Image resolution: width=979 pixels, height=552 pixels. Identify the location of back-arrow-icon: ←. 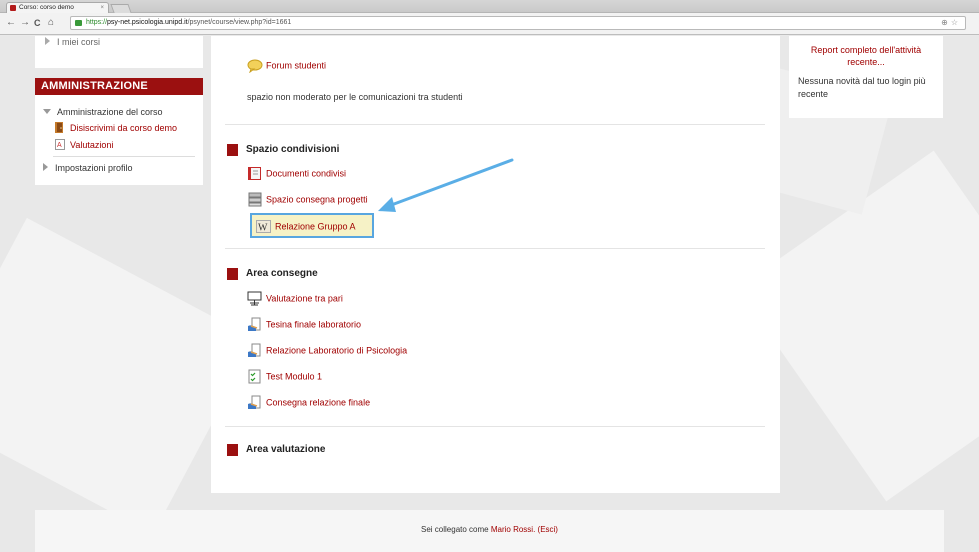
(11, 23).